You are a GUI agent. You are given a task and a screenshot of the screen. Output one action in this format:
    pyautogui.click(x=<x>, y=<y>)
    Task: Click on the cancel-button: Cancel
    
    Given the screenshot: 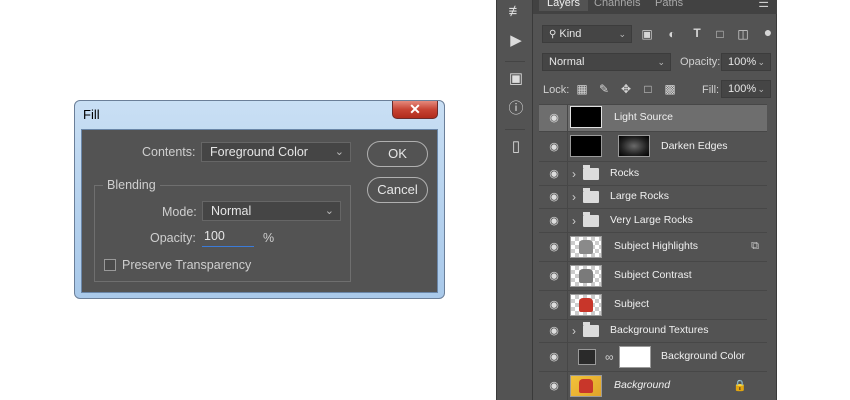 What is the action you would take?
    pyautogui.click(x=397, y=190)
    